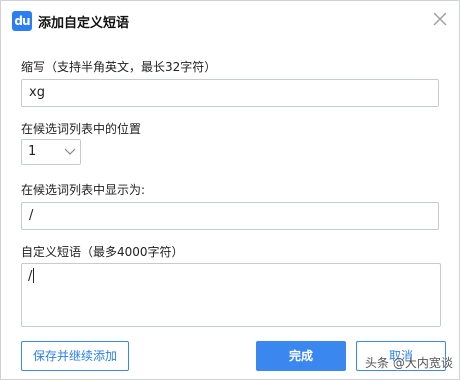  I want to click on abbreviation-label: 缩写（支持半角英文，最长32字符）, so click(119, 67).